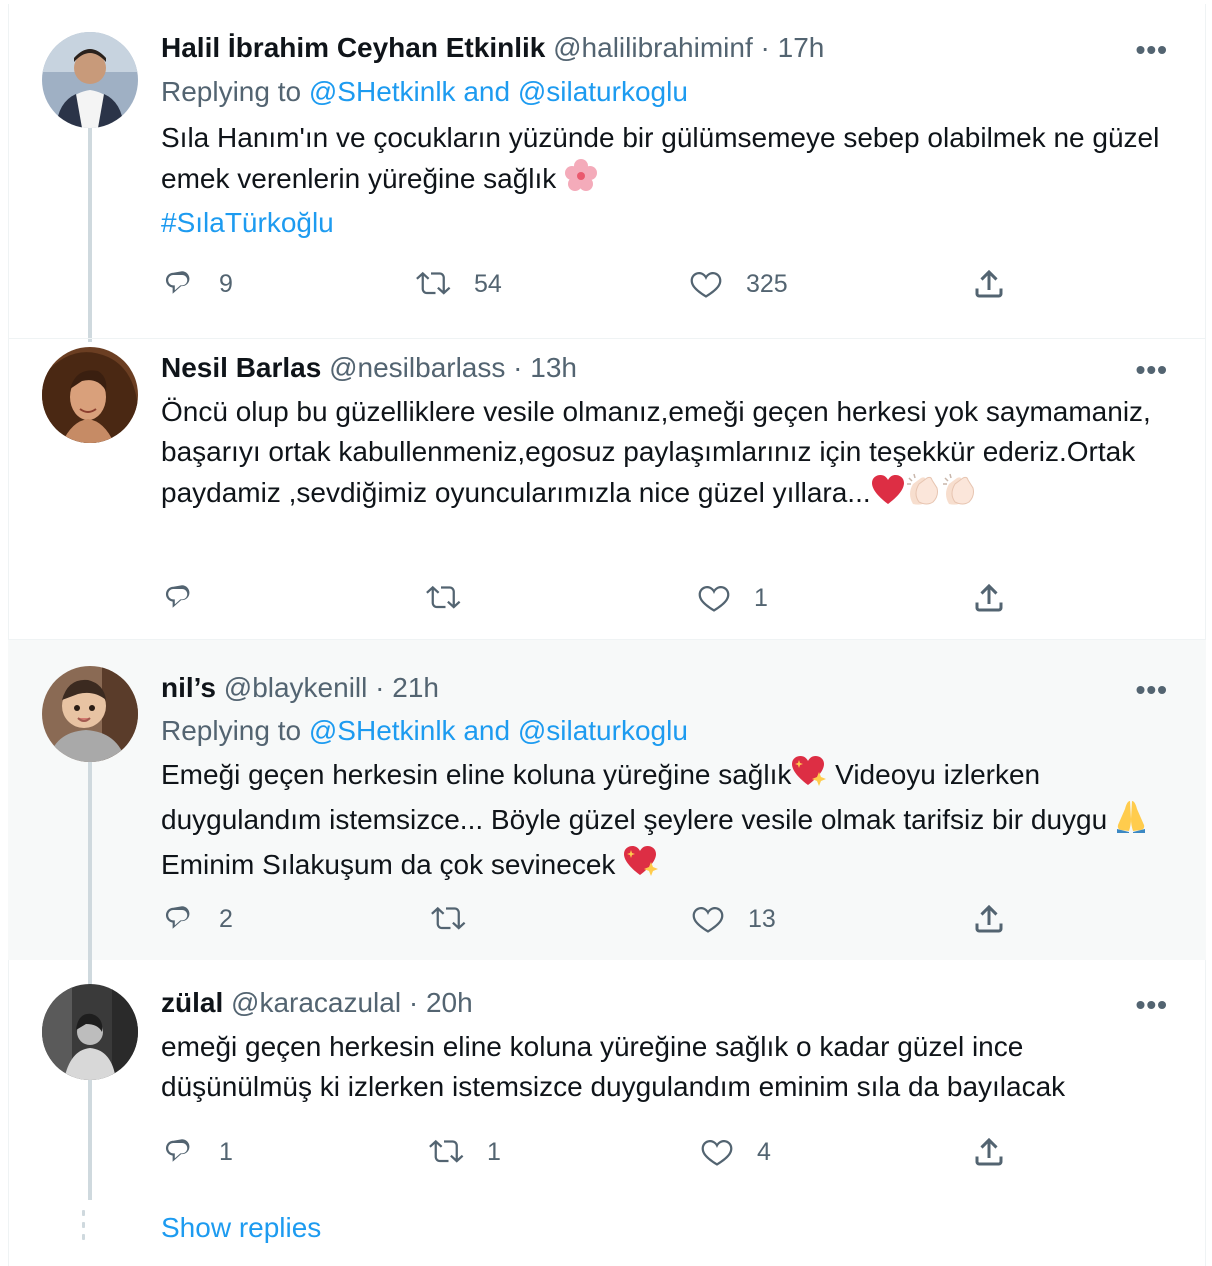 This screenshot has width=1212, height=1266. Describe the element at coordinates (581, 180) in the screenshot. I see `cherry-blossom-emoji` at that location.